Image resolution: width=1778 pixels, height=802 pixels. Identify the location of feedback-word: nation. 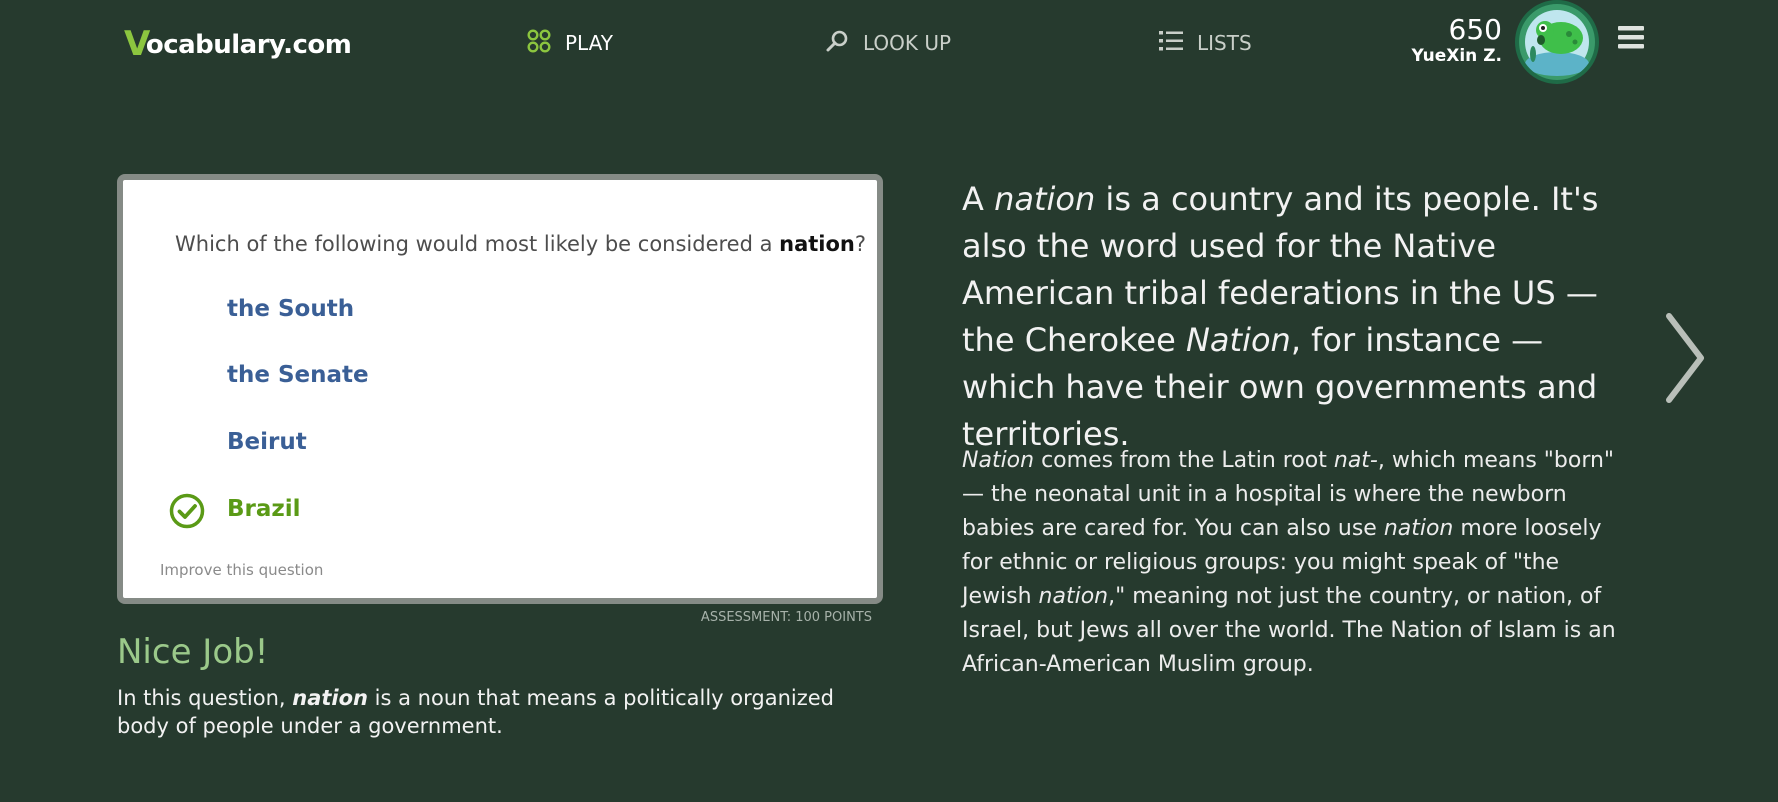
(330, 698).